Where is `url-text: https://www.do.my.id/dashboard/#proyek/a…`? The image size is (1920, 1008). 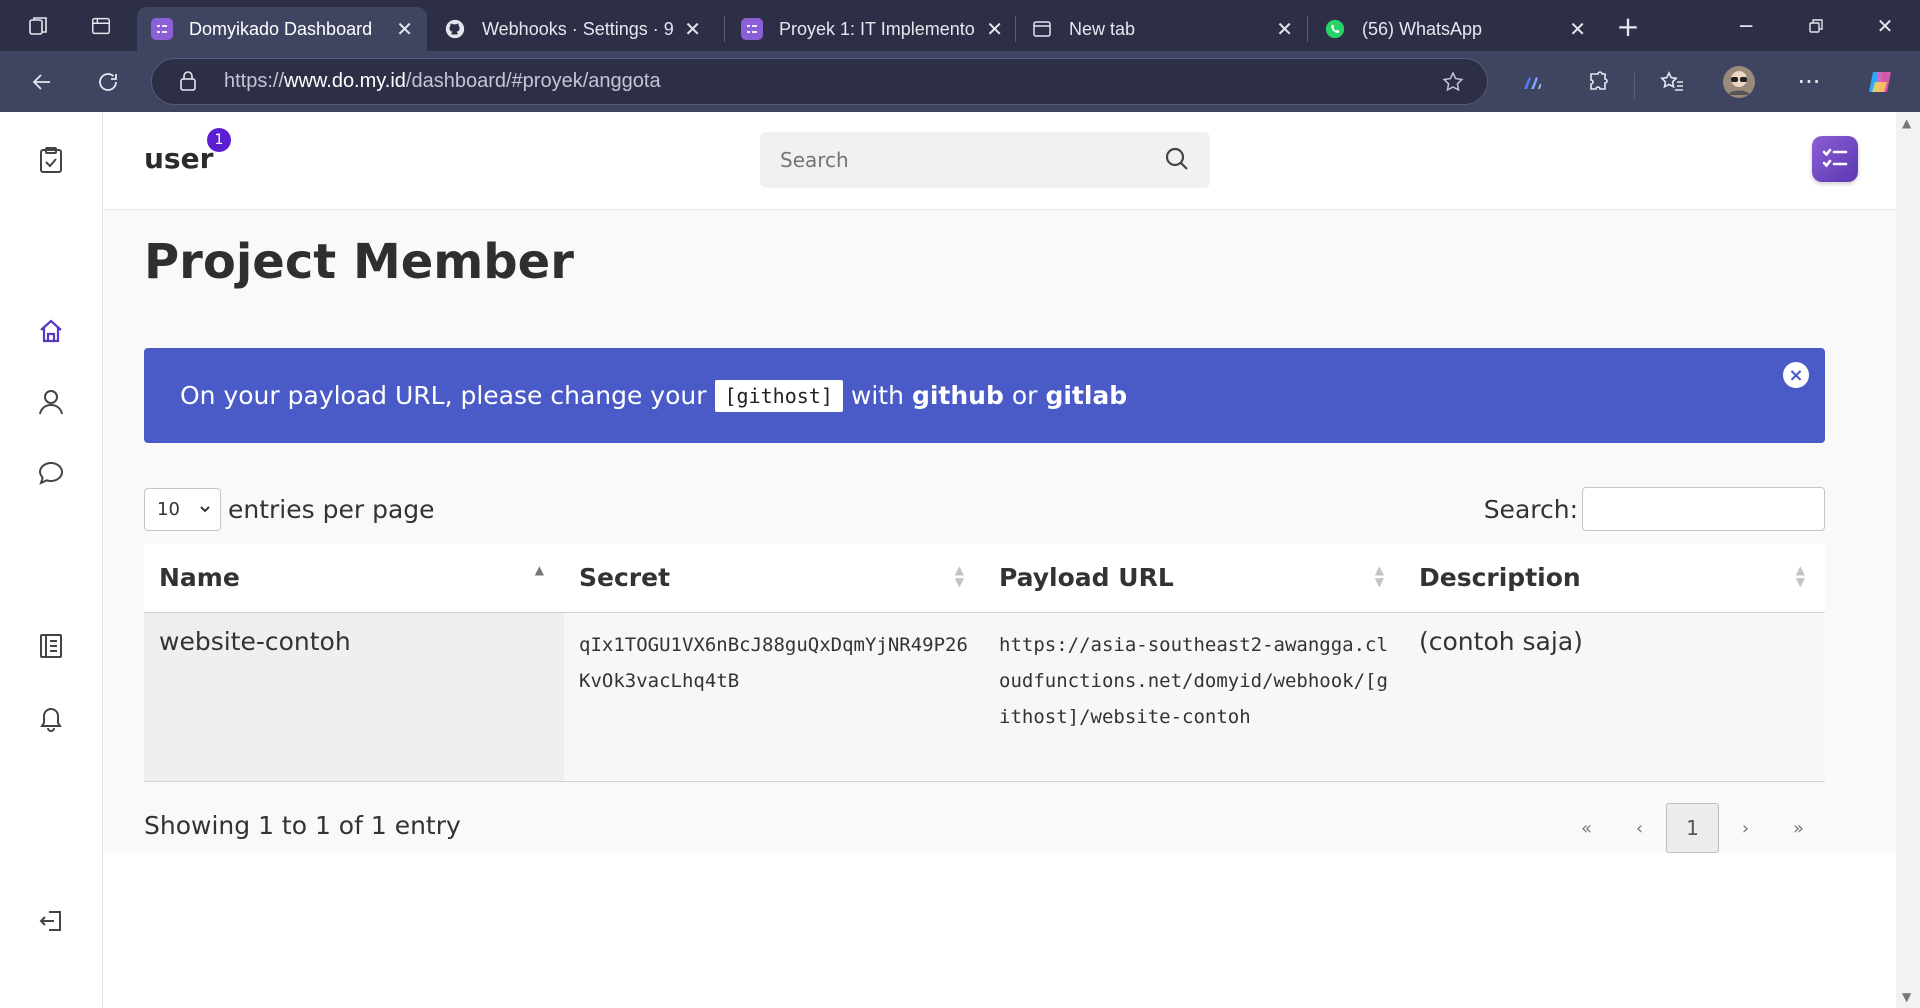
url-text: https://www.do.my.id/dashboard/#proyek/a… is located at coordinates (442, 81).